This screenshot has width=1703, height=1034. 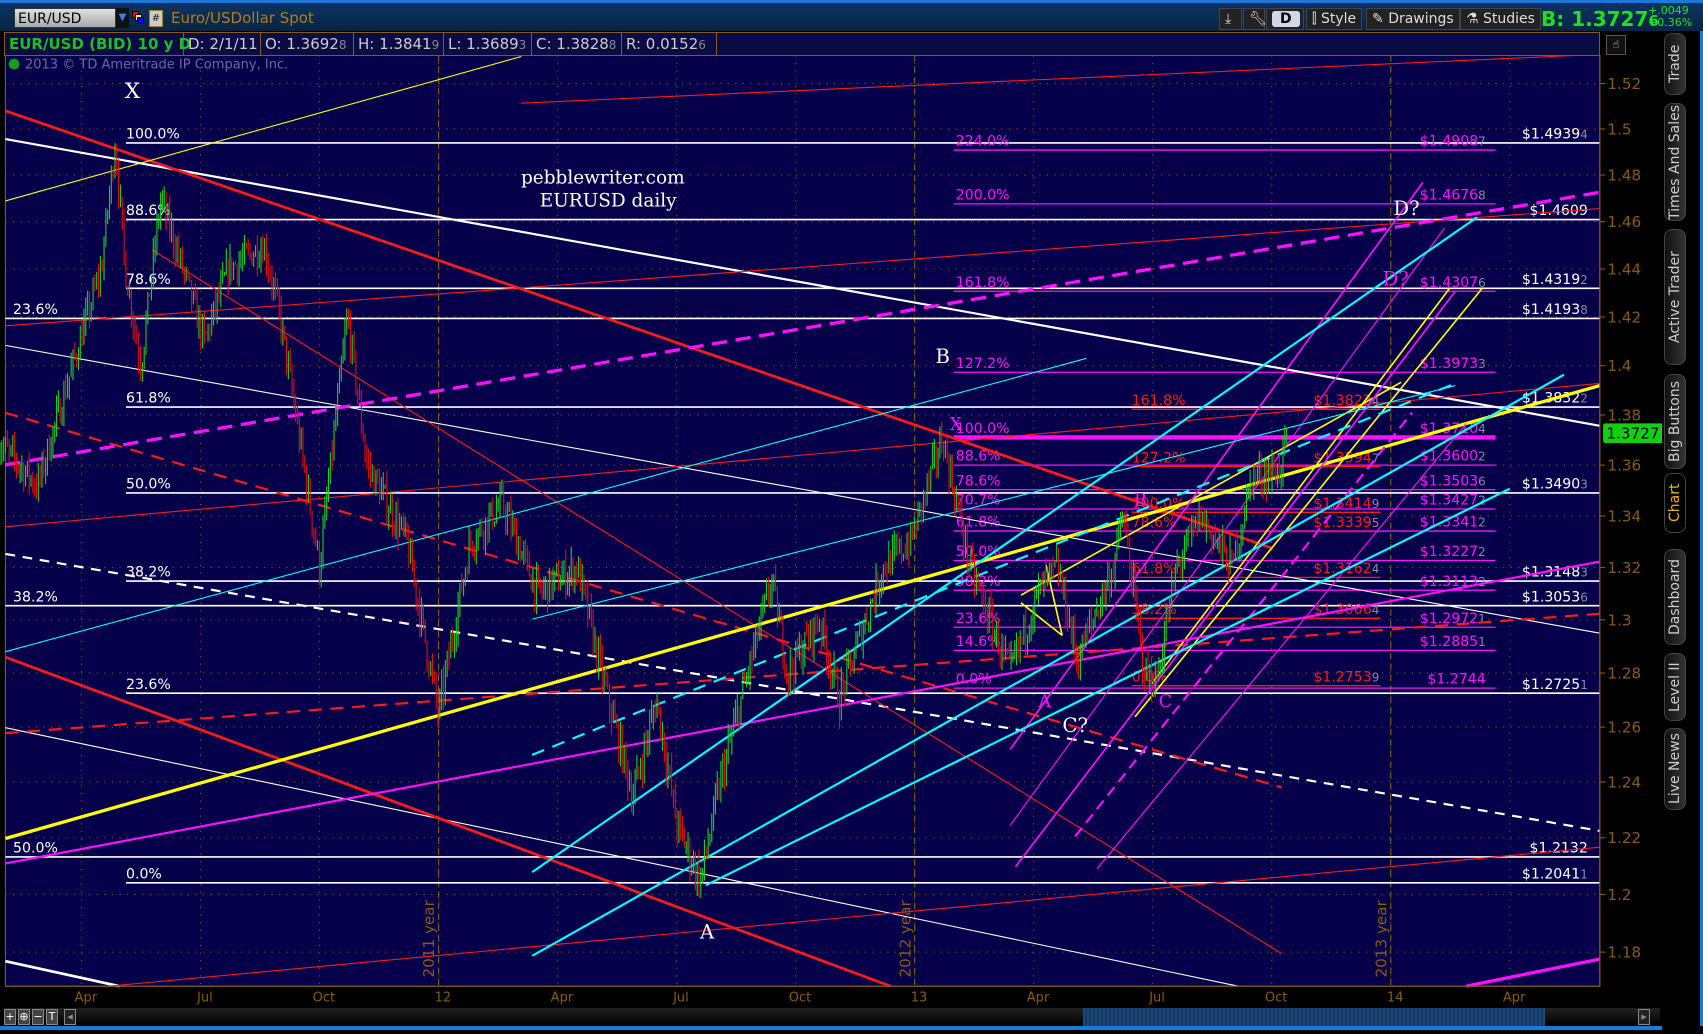 I want to click on scroll-left-button: ◂, so click(x=70, y=1017).